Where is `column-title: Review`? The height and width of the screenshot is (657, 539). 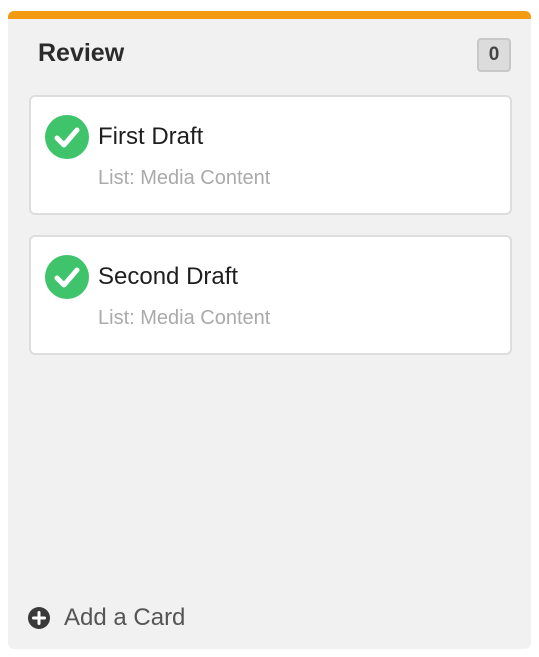
column-title: Review is located at coordinates (81, 53).